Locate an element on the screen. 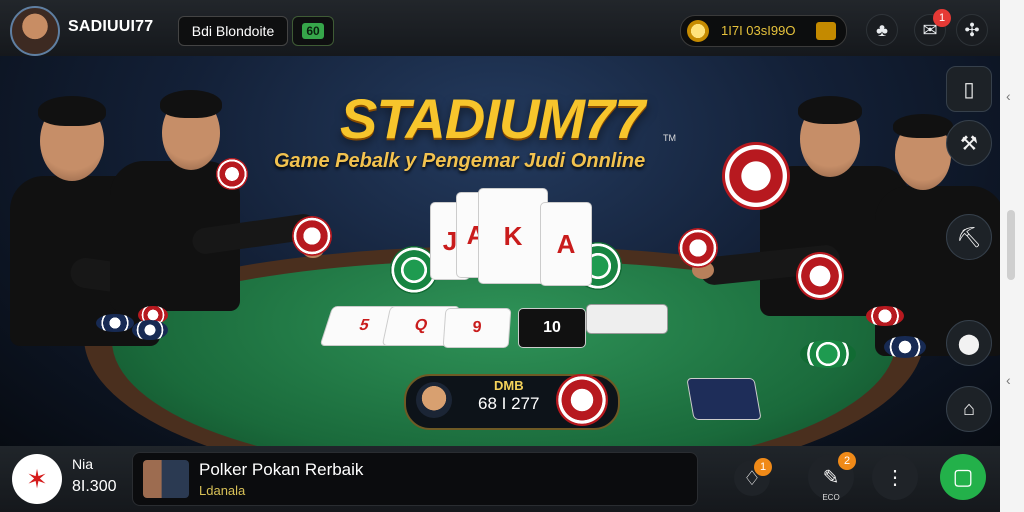 This screenshot has width=1024, height=512. tag-pill: Bdi Blondoite is located at coordinates (233, 31).